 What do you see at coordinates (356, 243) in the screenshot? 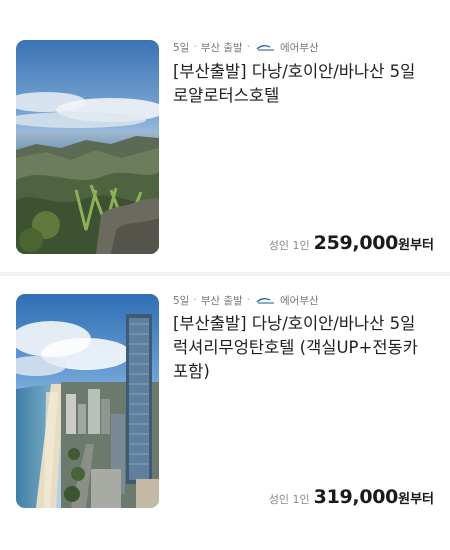
I see `price-value: 259,000` at bounding box center [356, 243].